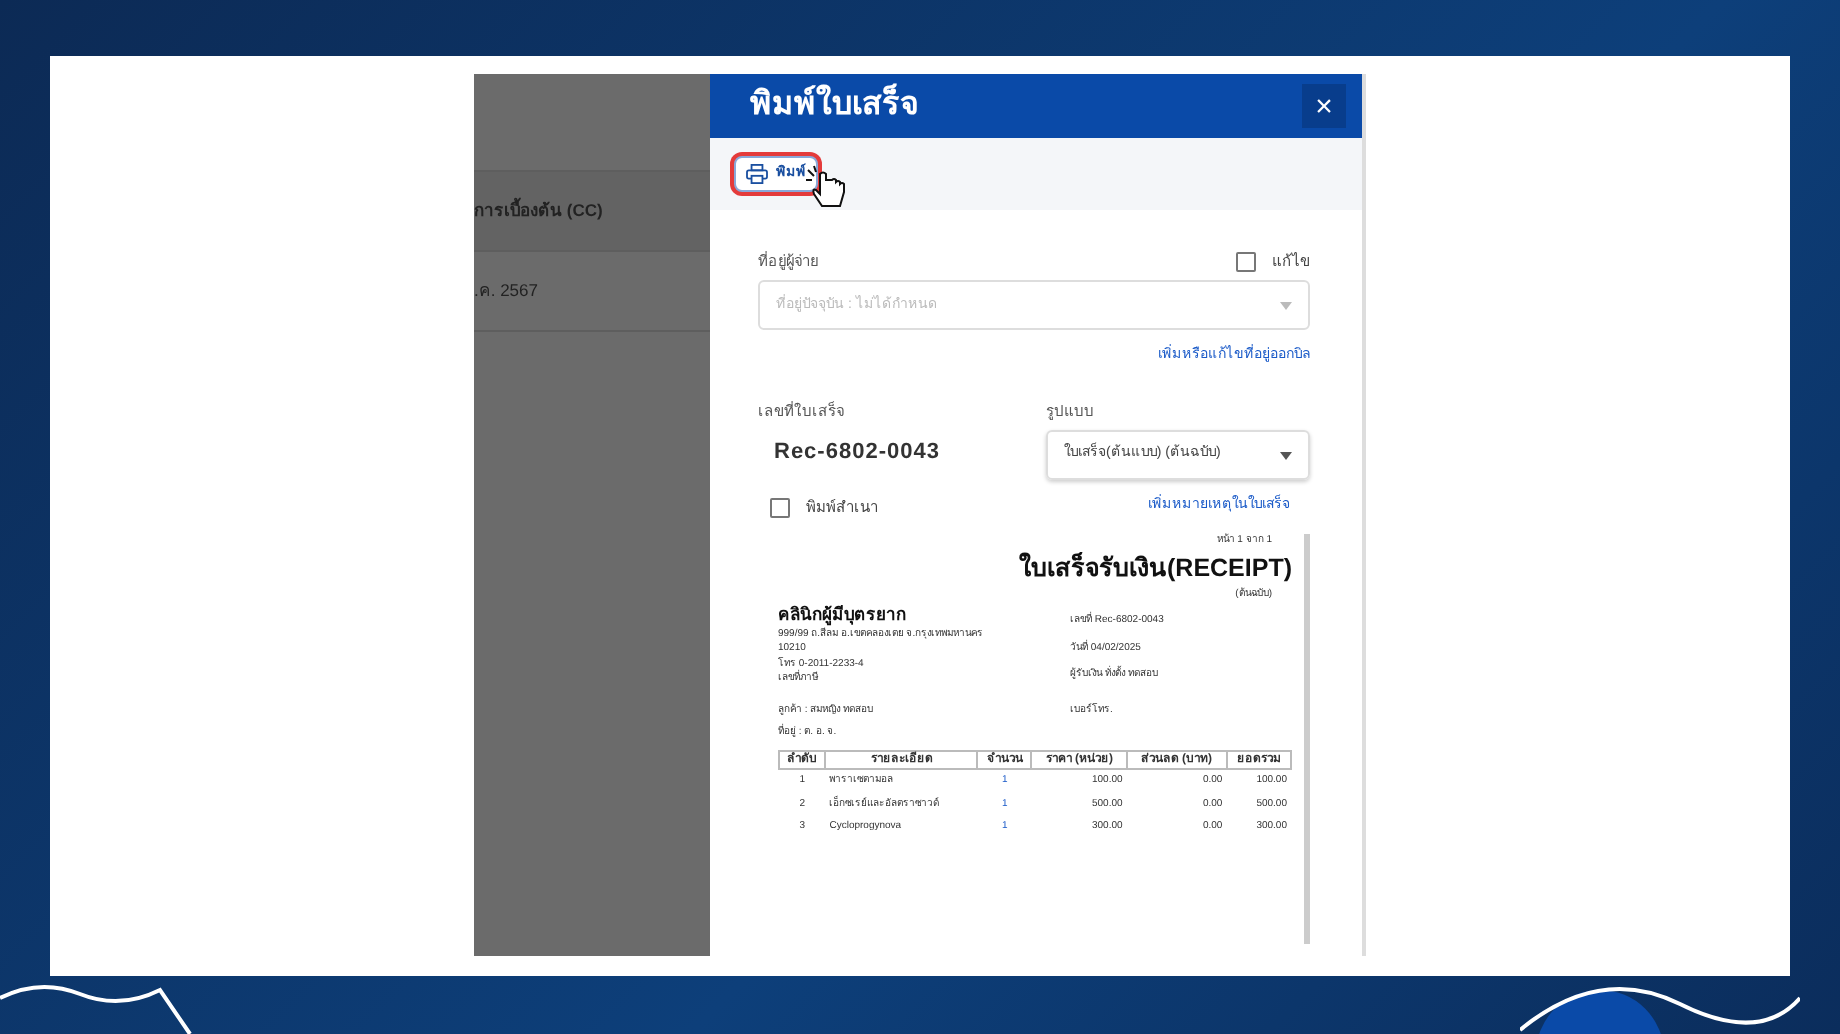 Image resolution: width=1840 pixels, height=1034 pixels. What do you see at coordinates (1324, 106) in the screenshot?
I see `close-button: ×` at bounding box center [1324, 106].